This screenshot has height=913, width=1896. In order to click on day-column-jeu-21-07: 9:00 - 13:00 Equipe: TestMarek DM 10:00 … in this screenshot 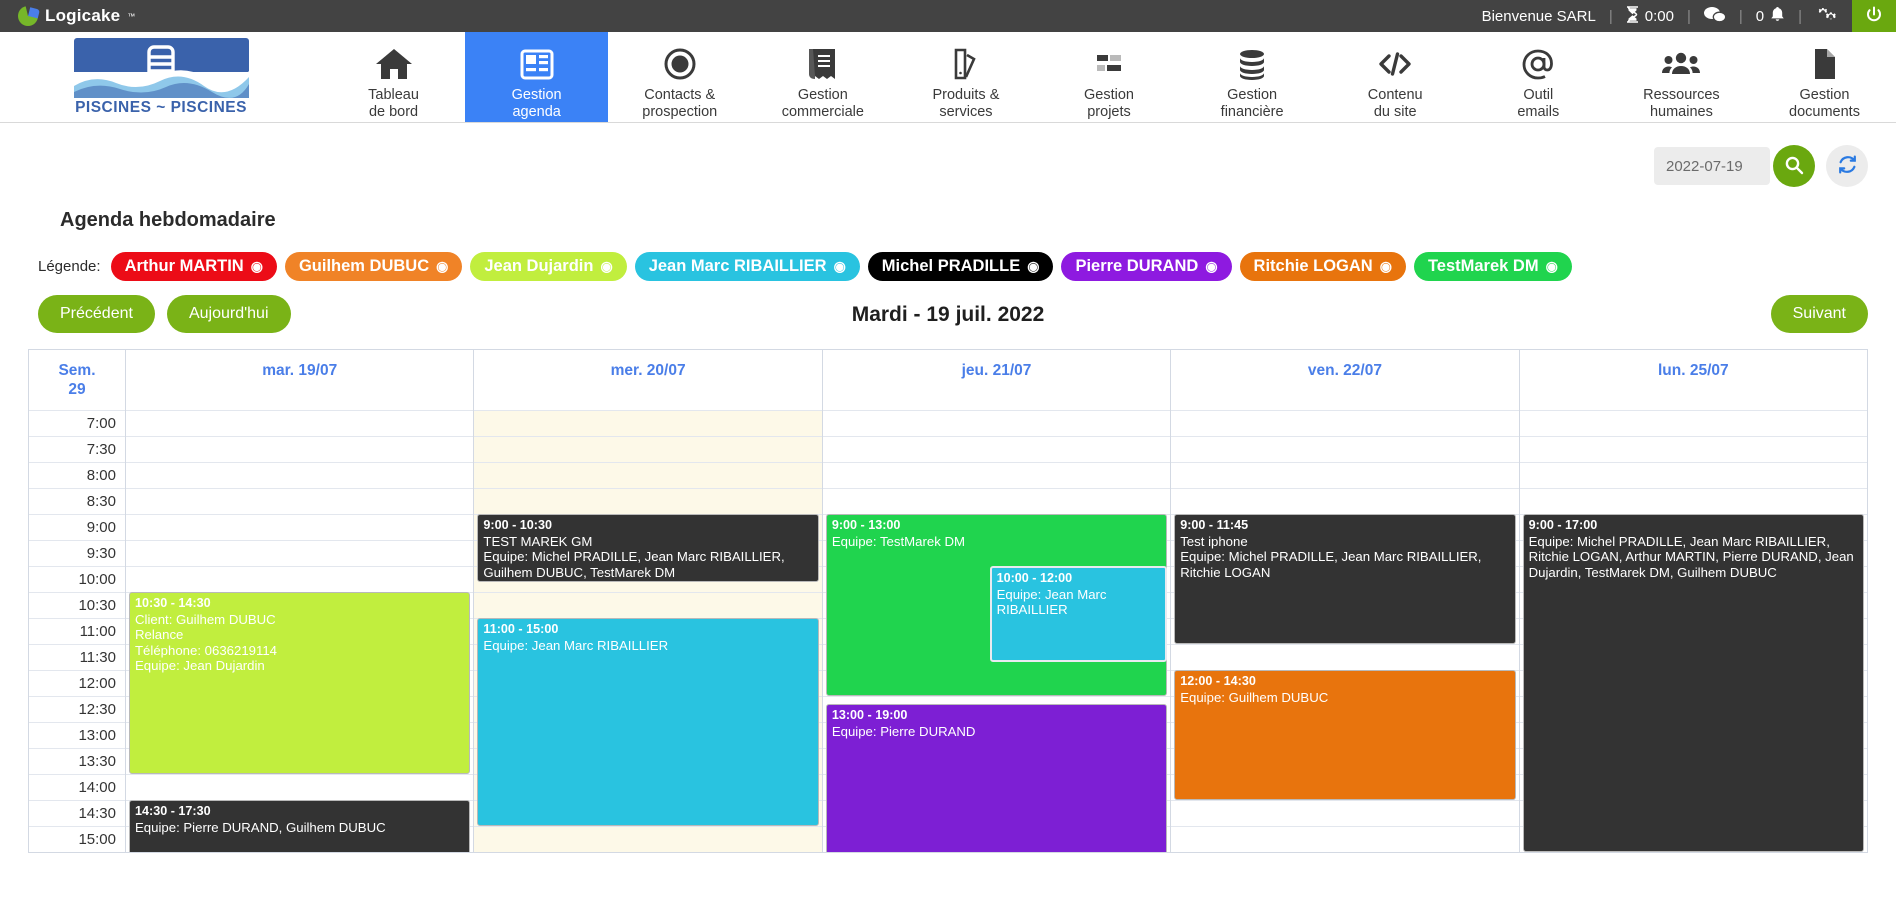, I will do `click(996, 631)`.